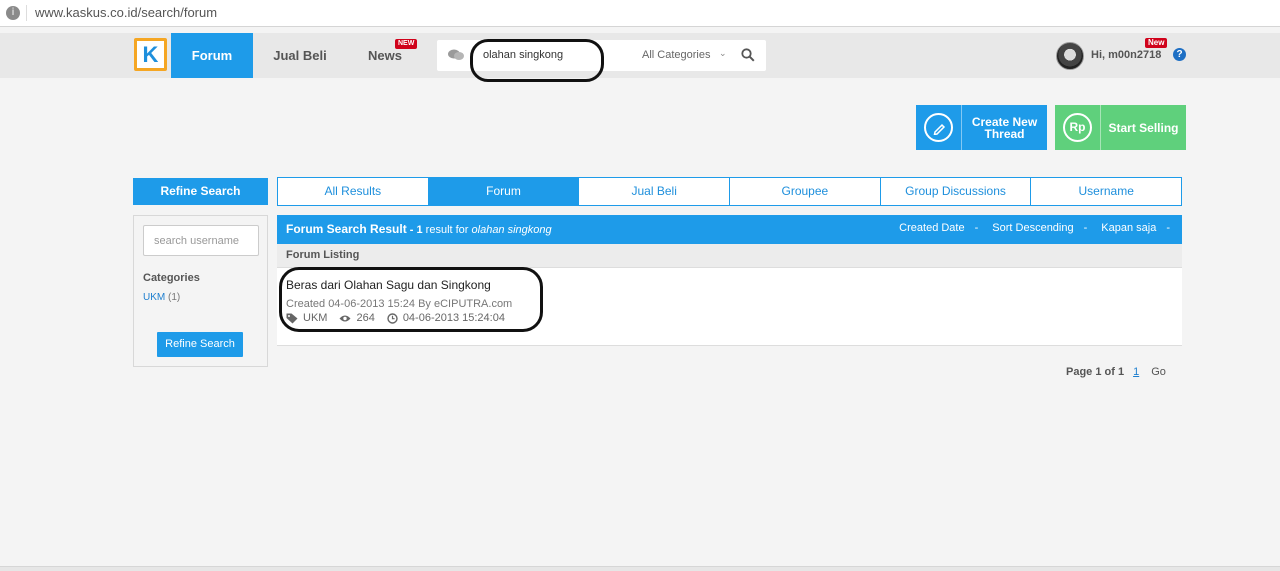 Image resolution: width=1280 pixels, height=571 pixels. What do you see at coordinates (655, 191) in the screenshot?
I see `tab-jual-beli: Jual Beli` at bounding box center [655, 191].